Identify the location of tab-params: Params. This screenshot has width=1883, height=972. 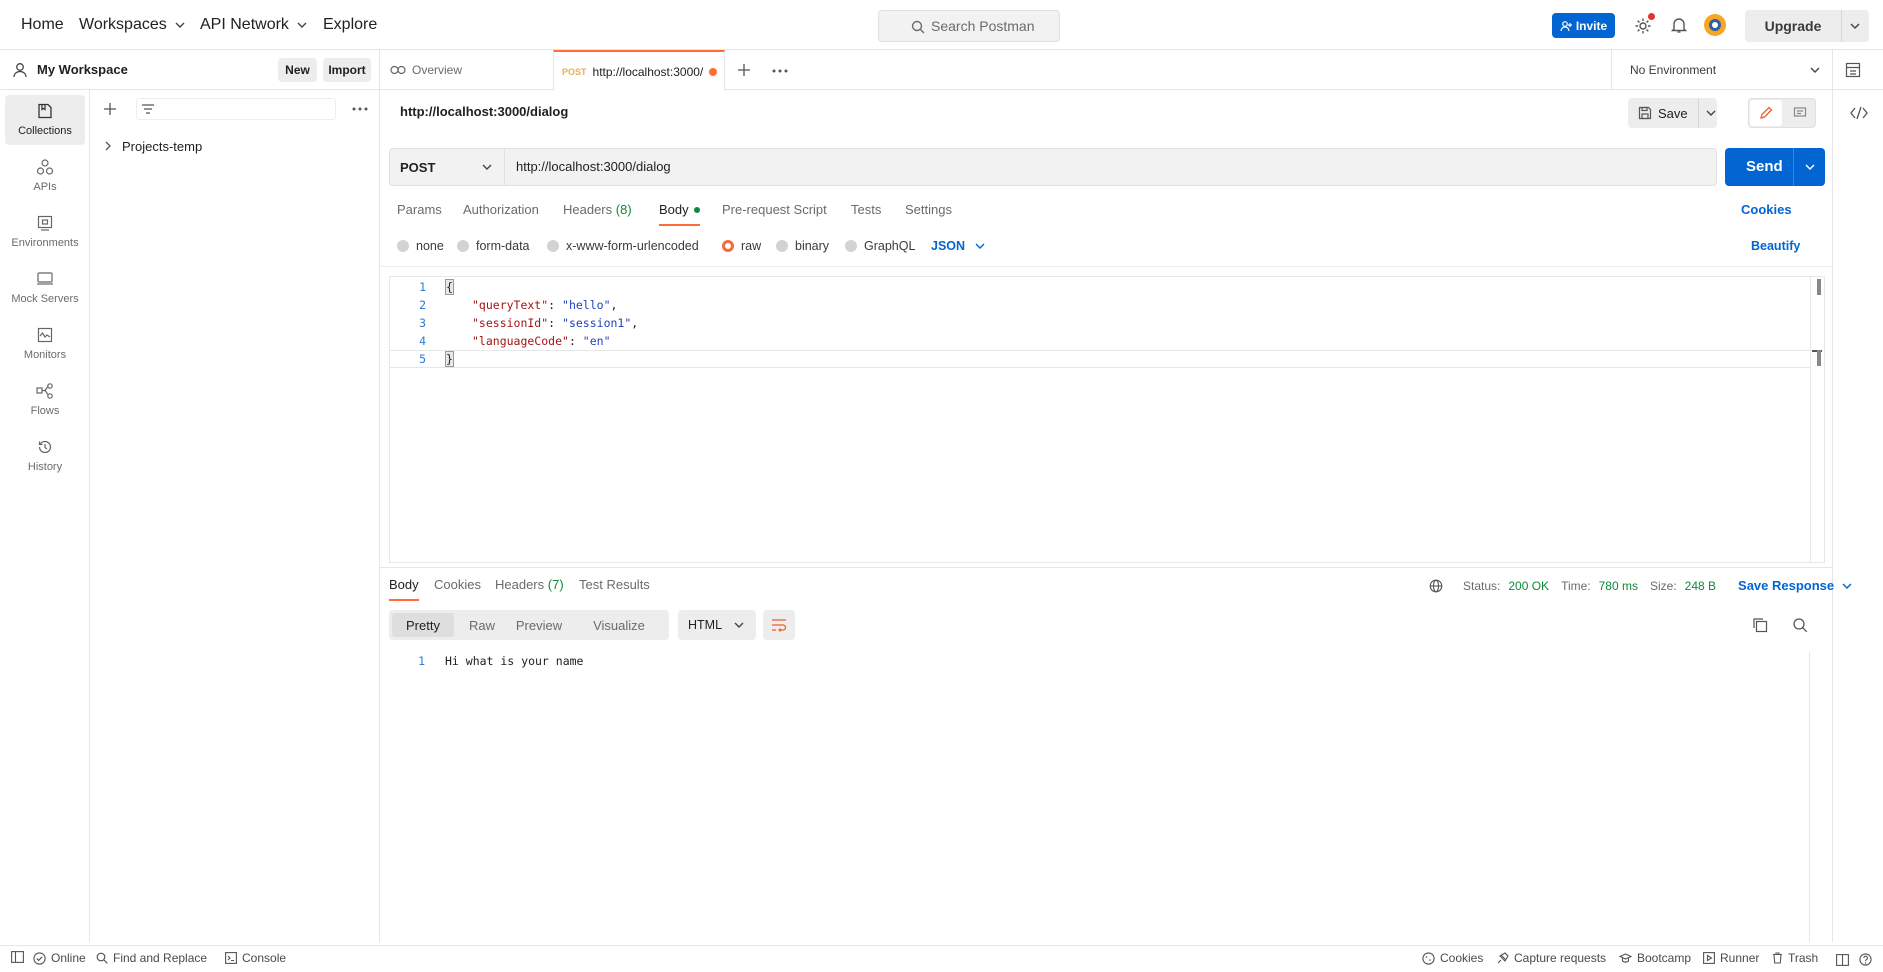
(419, 214).